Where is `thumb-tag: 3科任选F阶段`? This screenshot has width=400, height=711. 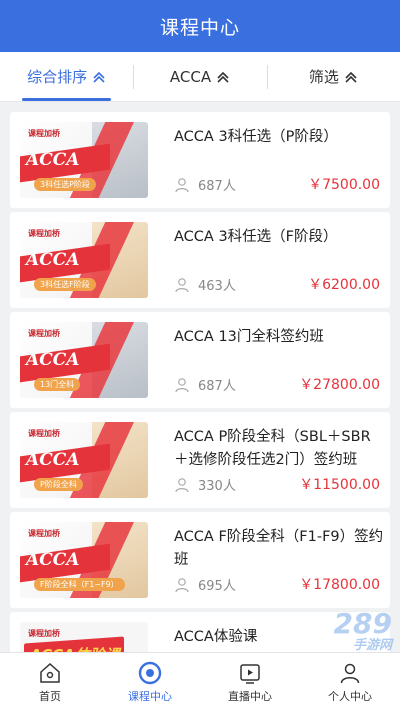
thumb-tag: 3科任选F阶段 is located at coordinates (65, 284).